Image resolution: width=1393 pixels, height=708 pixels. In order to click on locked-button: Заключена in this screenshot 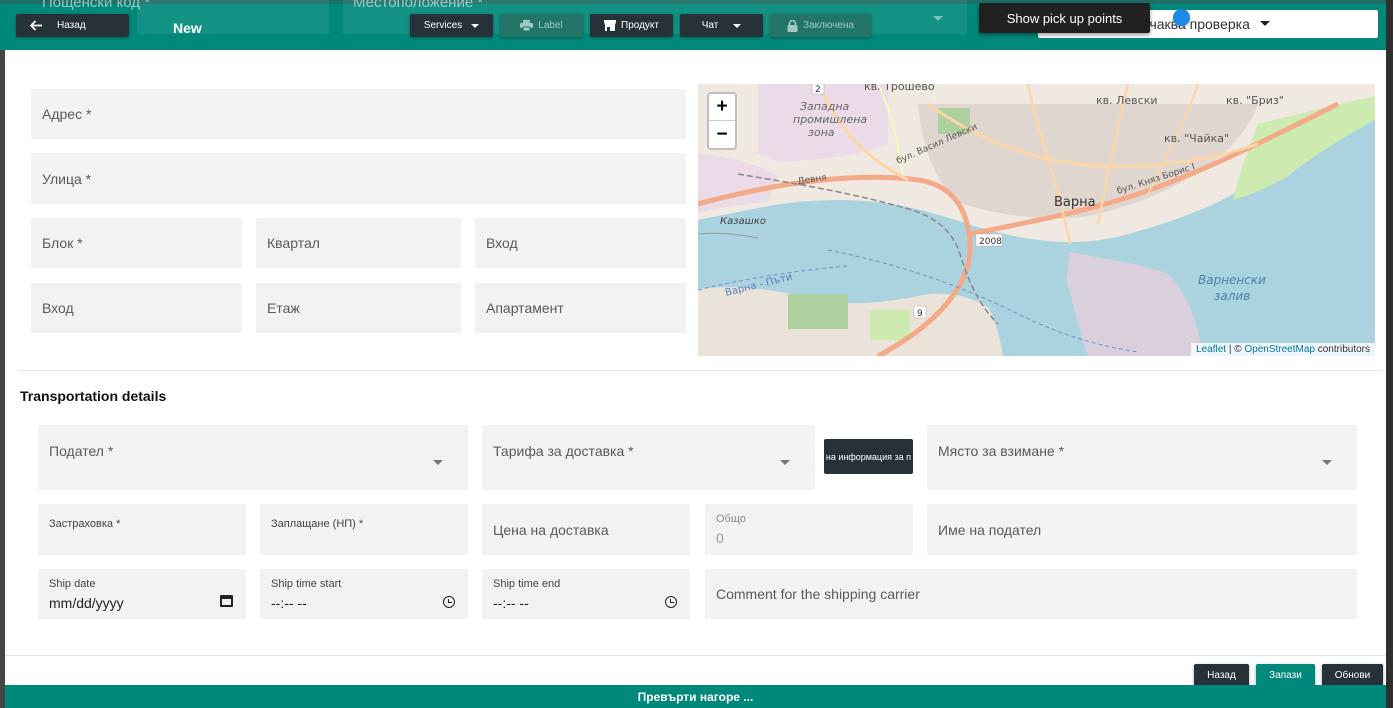, I will do `click(820, 25)`.